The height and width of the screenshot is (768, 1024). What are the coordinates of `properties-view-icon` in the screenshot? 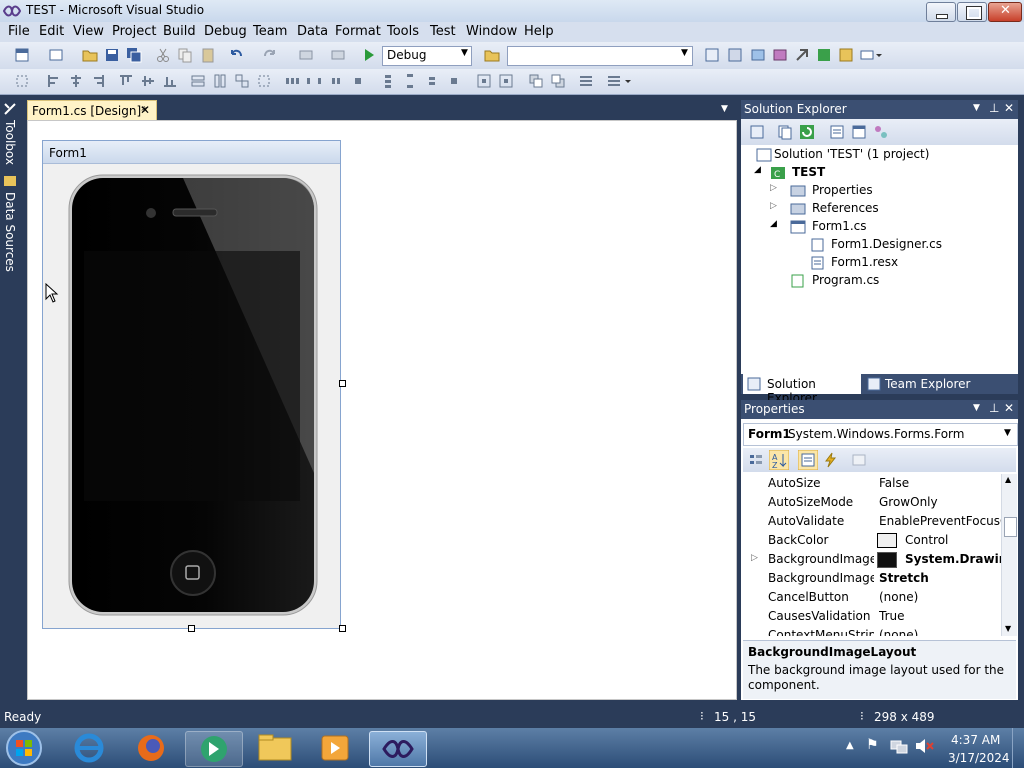 It's located at (808, 460).